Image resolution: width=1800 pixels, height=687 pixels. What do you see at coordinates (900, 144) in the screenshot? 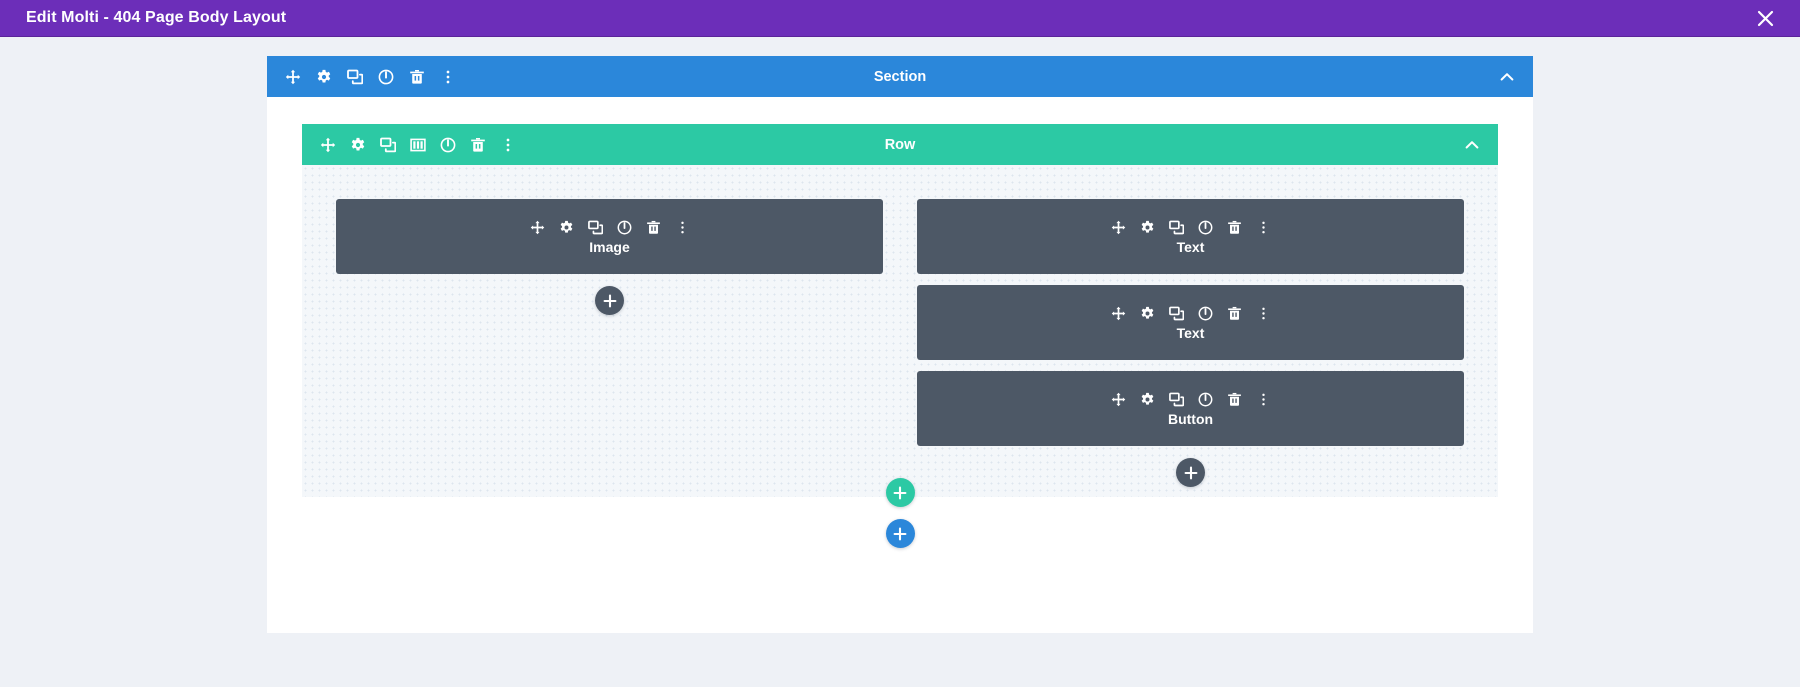
I see `row-toolbar: Row` at bounding box center [900, 144].